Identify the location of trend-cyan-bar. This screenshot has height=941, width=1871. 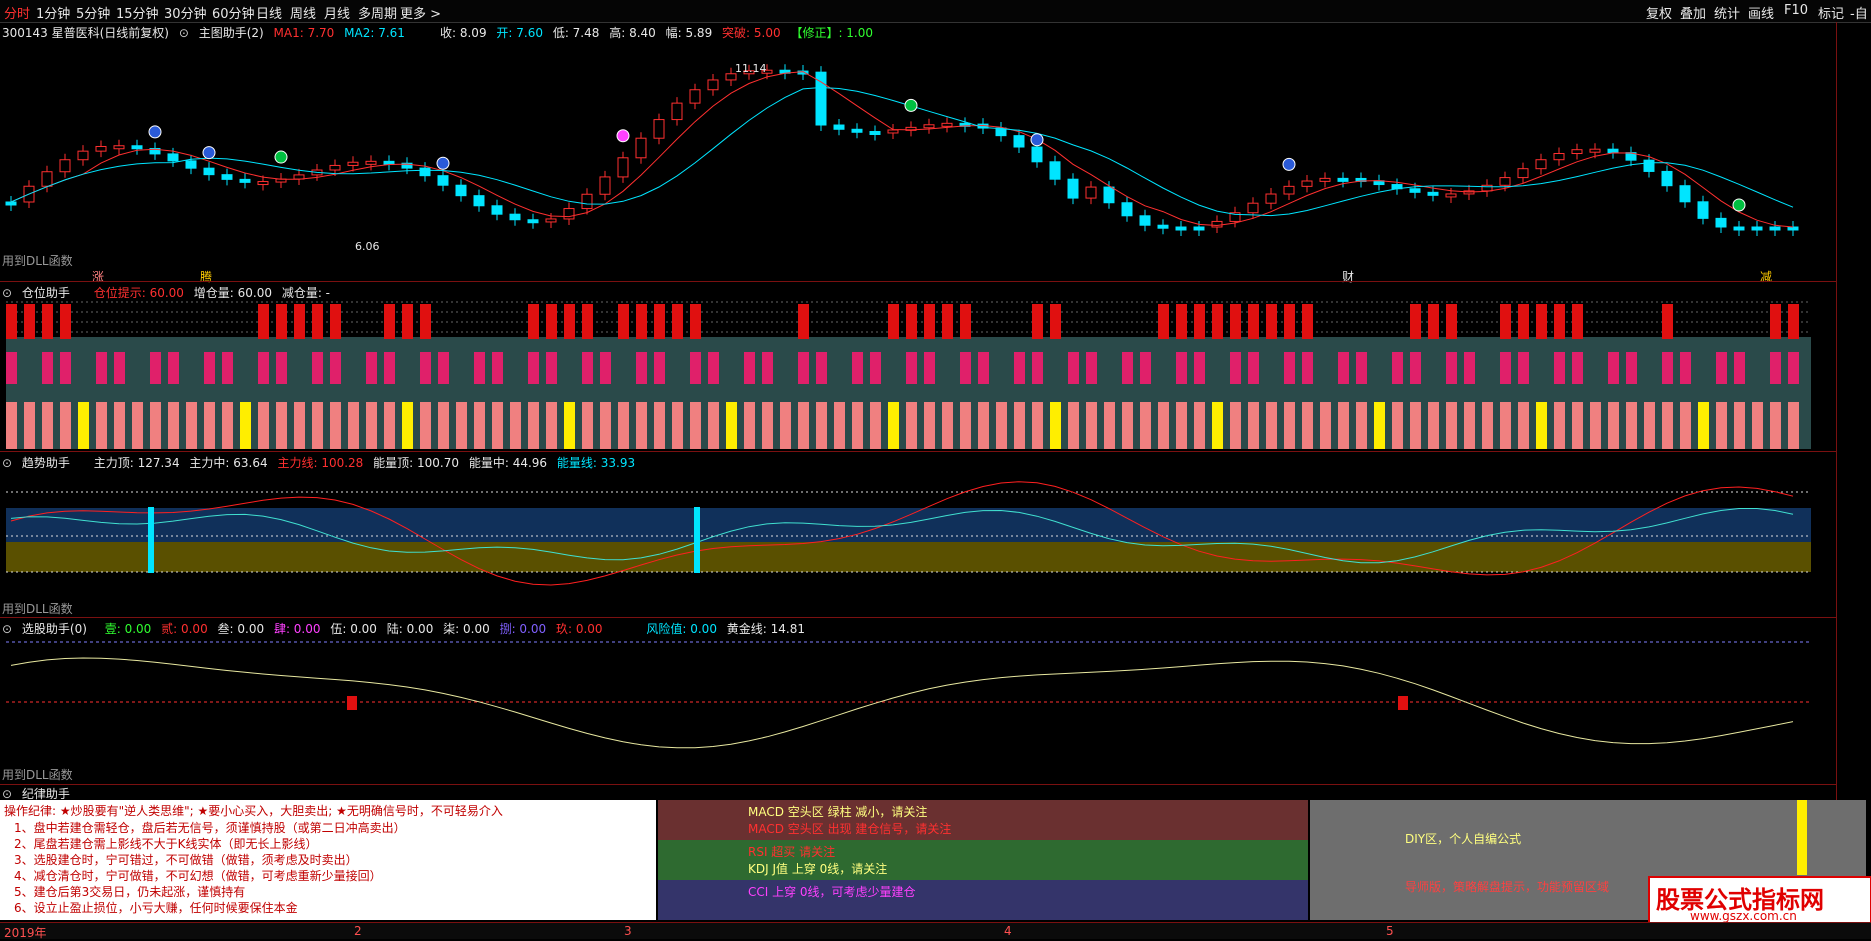
(151, 540).